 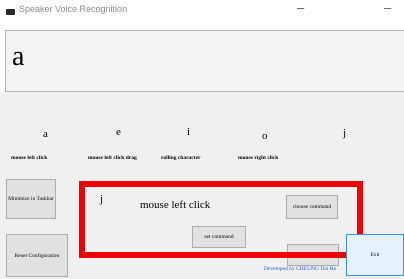 I want to click on title-bar: Speaker Voice Recognition – –, so click(x=202, y=11).